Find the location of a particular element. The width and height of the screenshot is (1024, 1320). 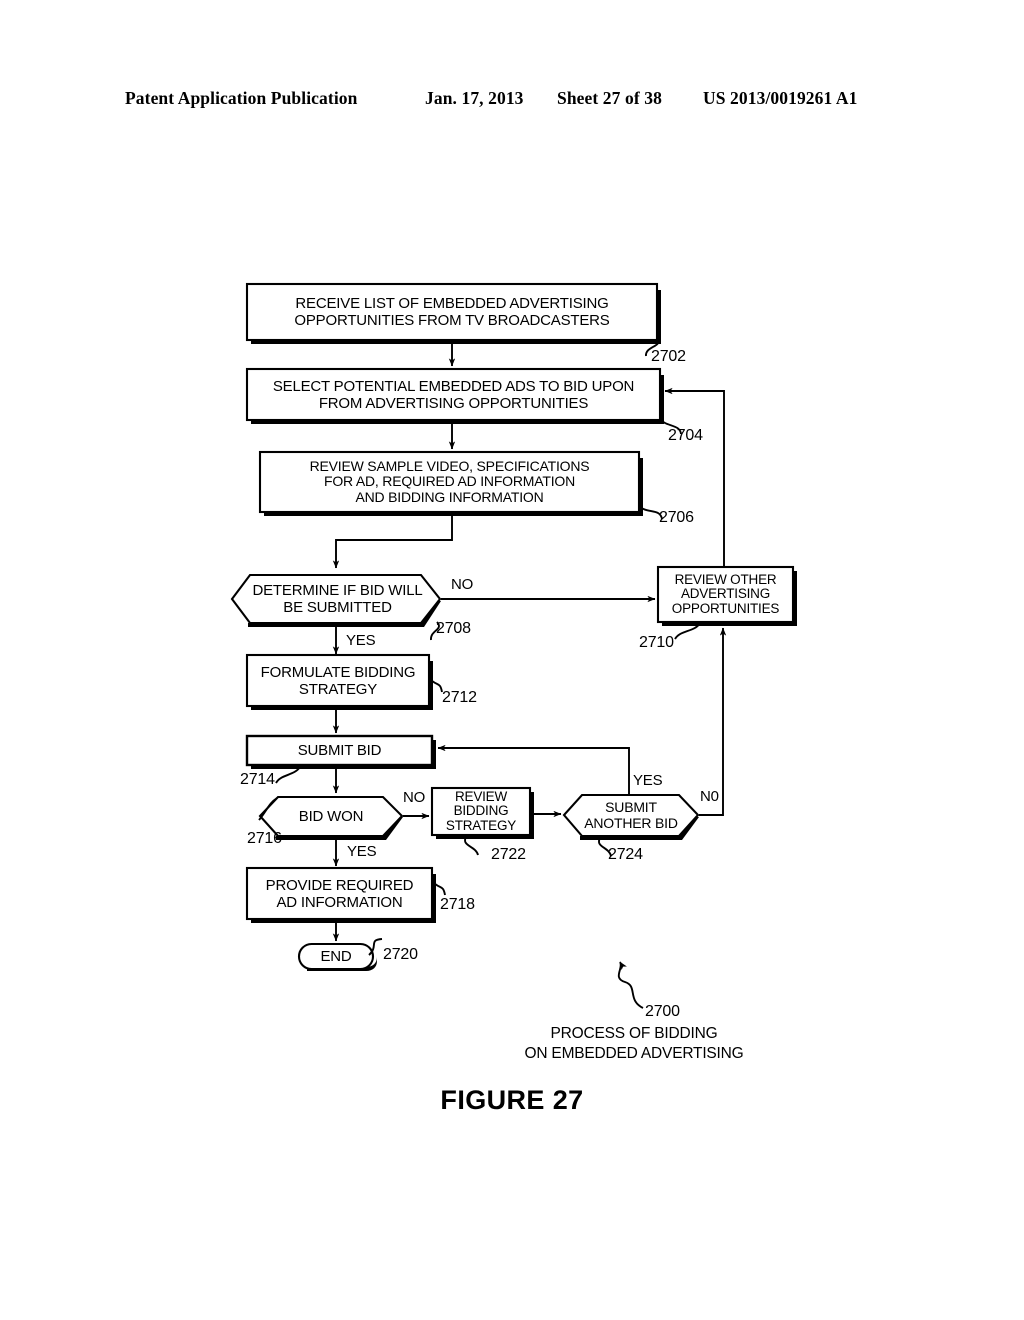

figure-caption-line1: PROCESS OF BIDDING is located at coordinates (634, 1033).